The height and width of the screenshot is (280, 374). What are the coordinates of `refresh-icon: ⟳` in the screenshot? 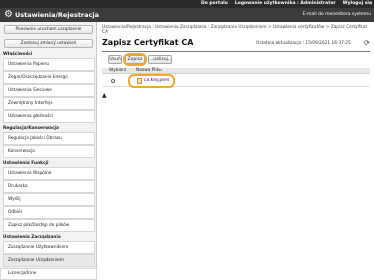 It's located at (367, 43).